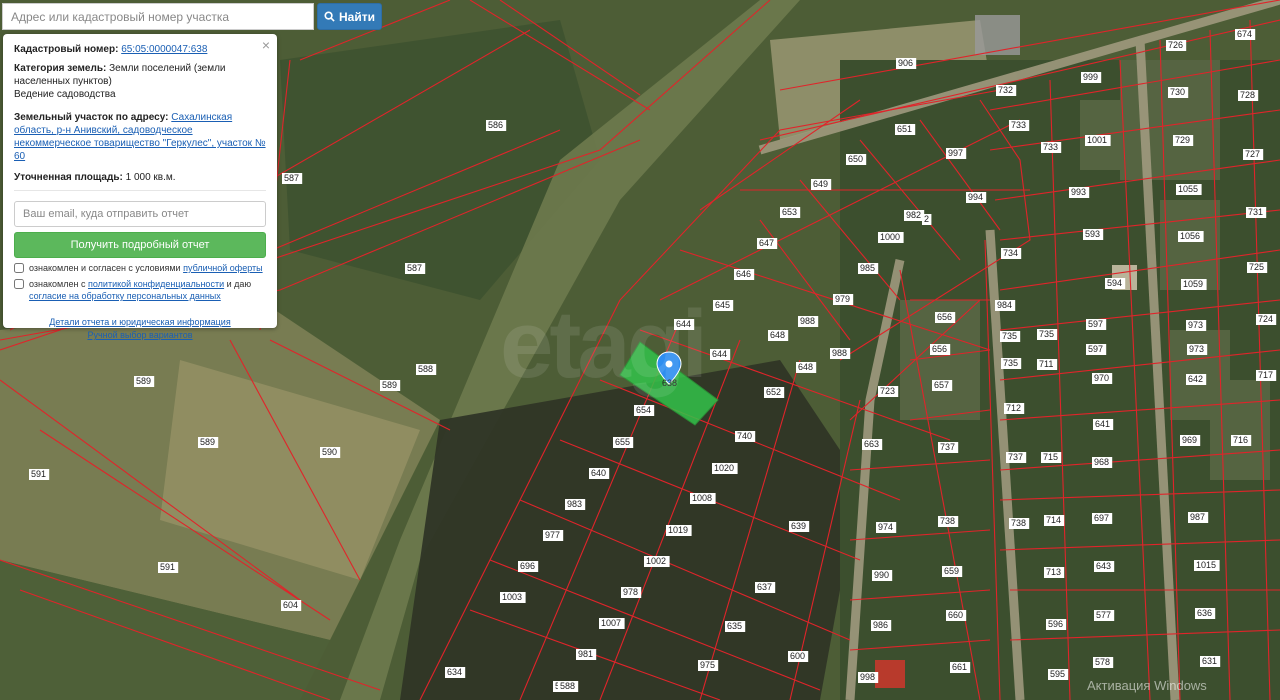 Image resolution: width=1280 pixels, height=700 pixels. Describe the element at coordinates (1252, 154) in the screenshot. I see `plot-number-label: 727` at that location.